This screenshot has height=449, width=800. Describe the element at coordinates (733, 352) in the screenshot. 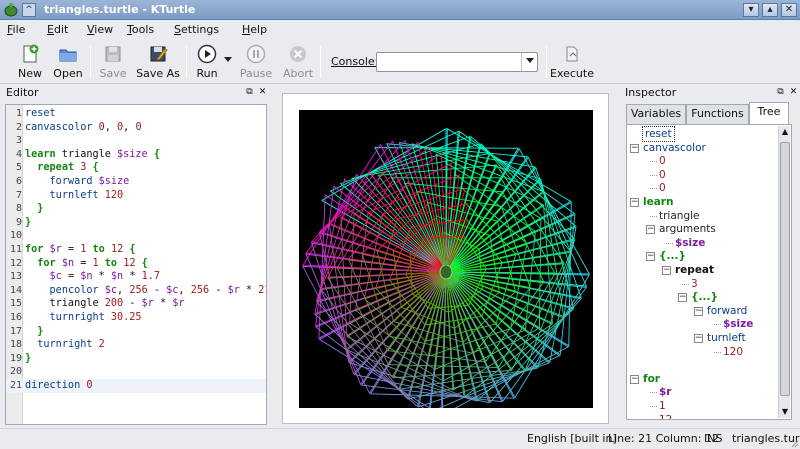

I see `tree-node: 120` at that location.